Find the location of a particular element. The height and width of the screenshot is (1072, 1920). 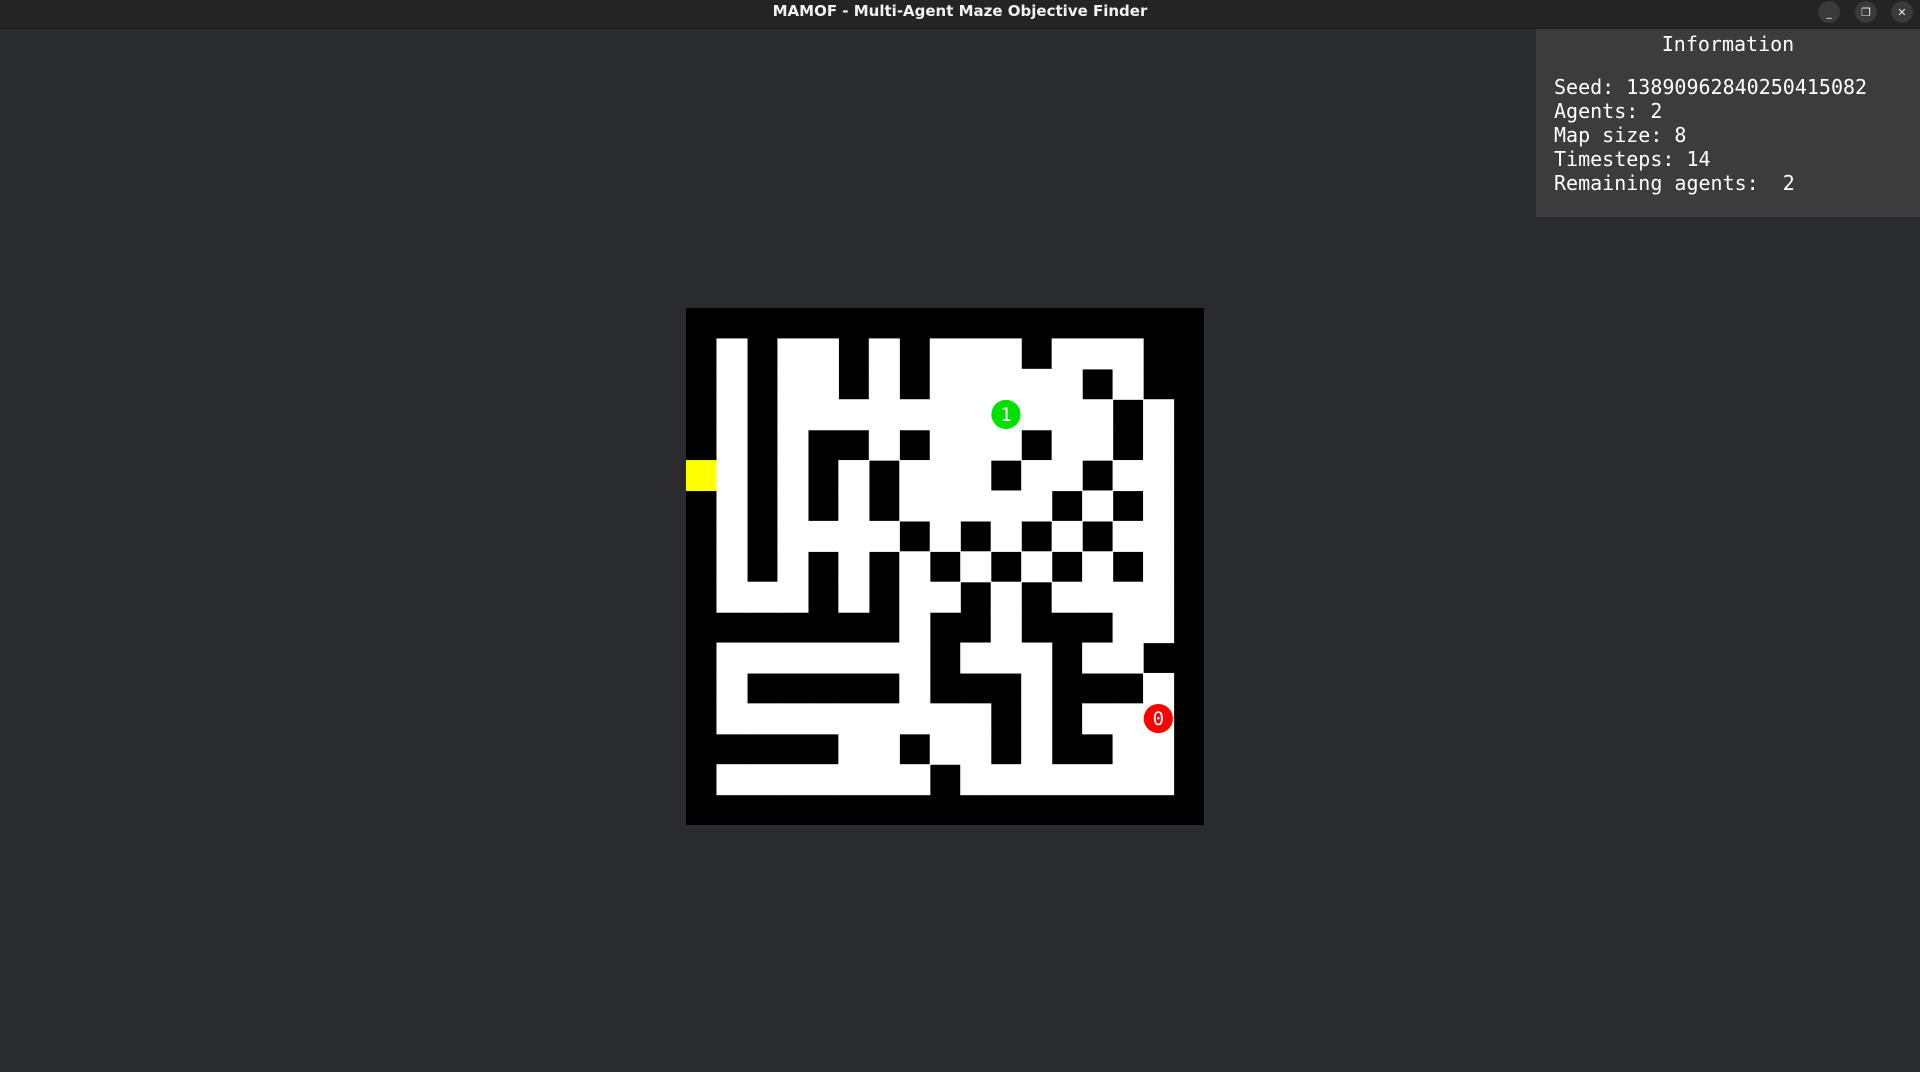

seed-text: Seed: 13890962840250415082 is located at coordinates (1711, 87).